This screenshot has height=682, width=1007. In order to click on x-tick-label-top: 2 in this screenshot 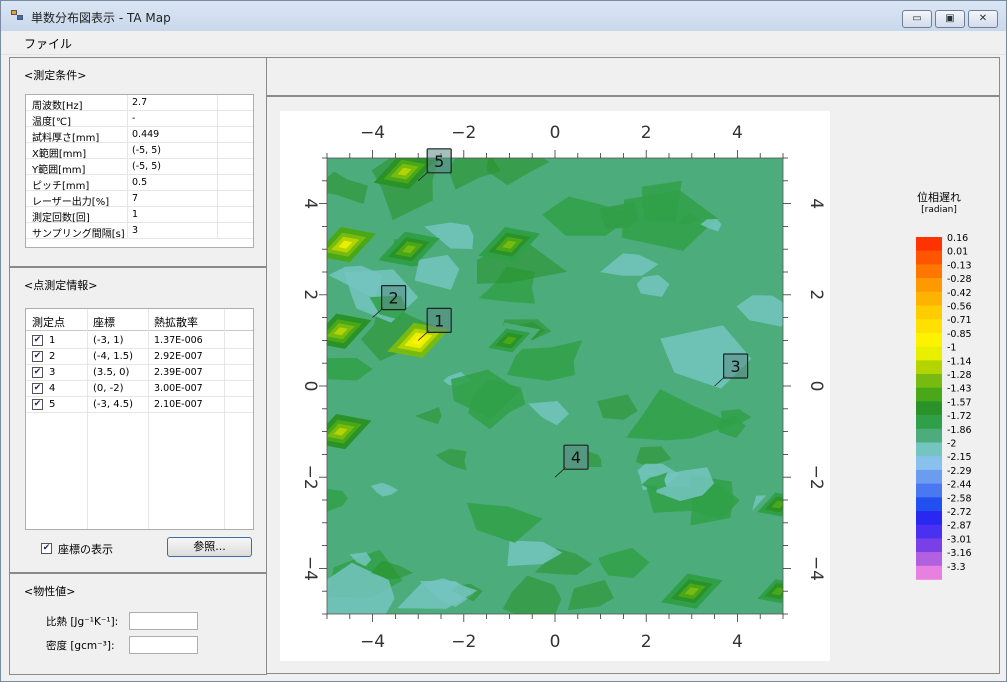, I will do `click(646, 133)`.